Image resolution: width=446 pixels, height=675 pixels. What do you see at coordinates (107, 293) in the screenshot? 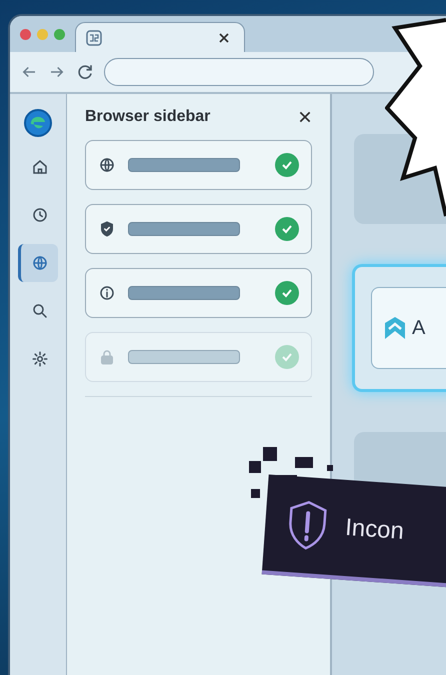
I see `info-icon` at bounding box center [107, 293].